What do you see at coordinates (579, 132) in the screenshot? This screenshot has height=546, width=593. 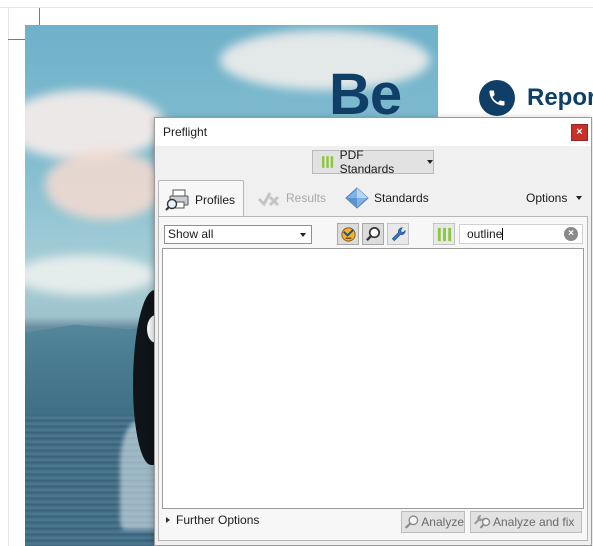 I see `close-button: ×` at bounding box center [579, 132].